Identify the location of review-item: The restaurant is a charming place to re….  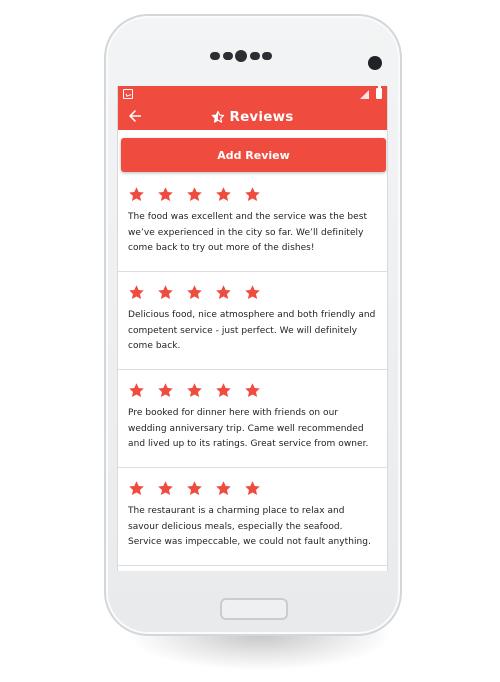
(252, 517).